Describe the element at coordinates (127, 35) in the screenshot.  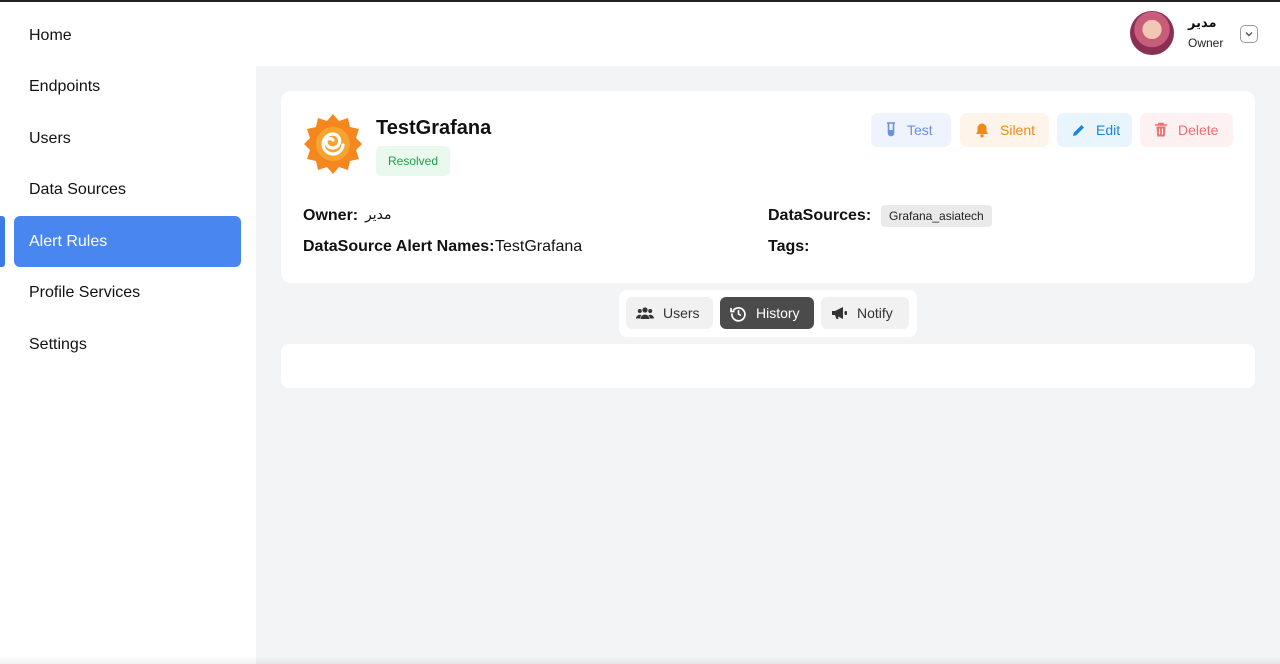
I see `sidebar-item-home: Home` at that location.